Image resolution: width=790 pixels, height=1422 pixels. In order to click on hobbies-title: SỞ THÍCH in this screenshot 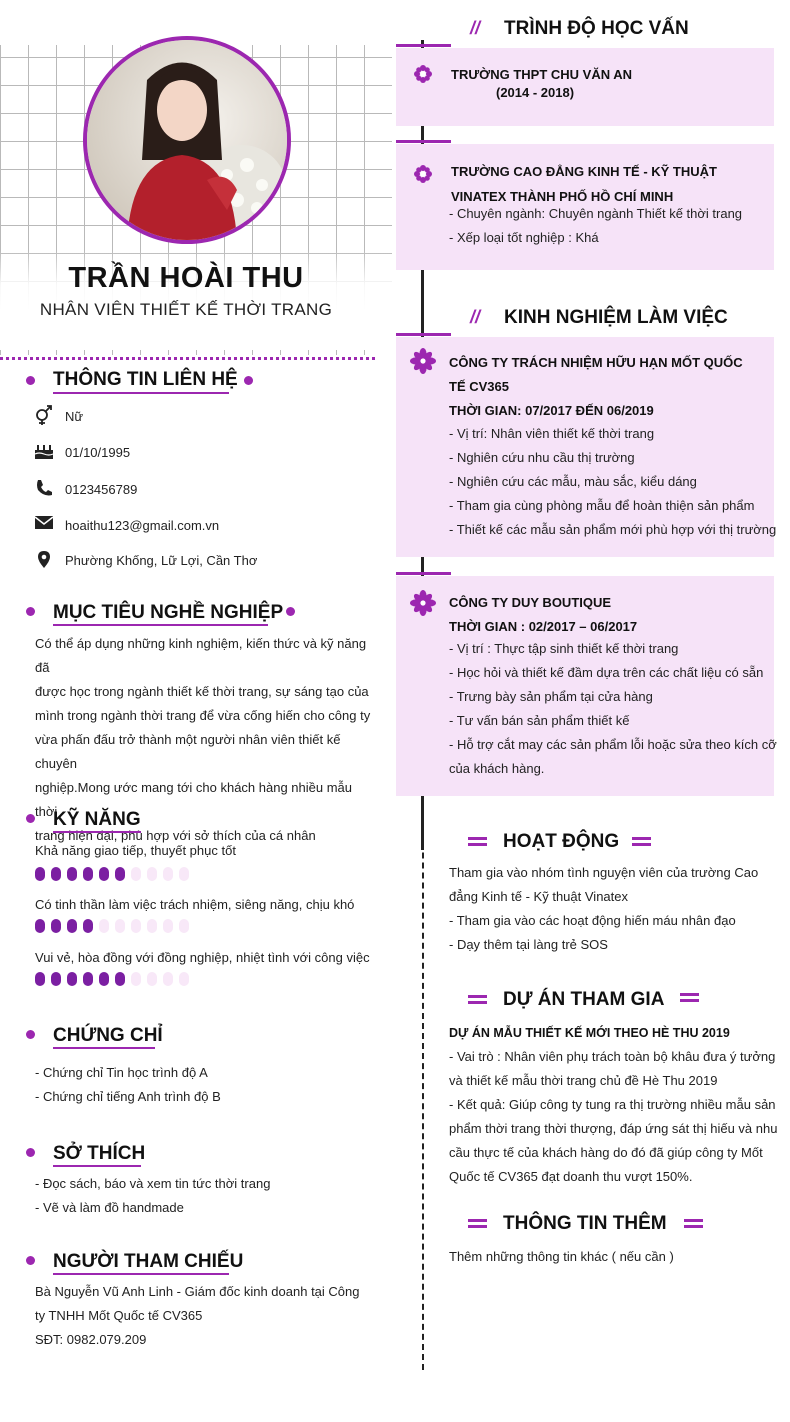, I will do `click(99, 1153)`.